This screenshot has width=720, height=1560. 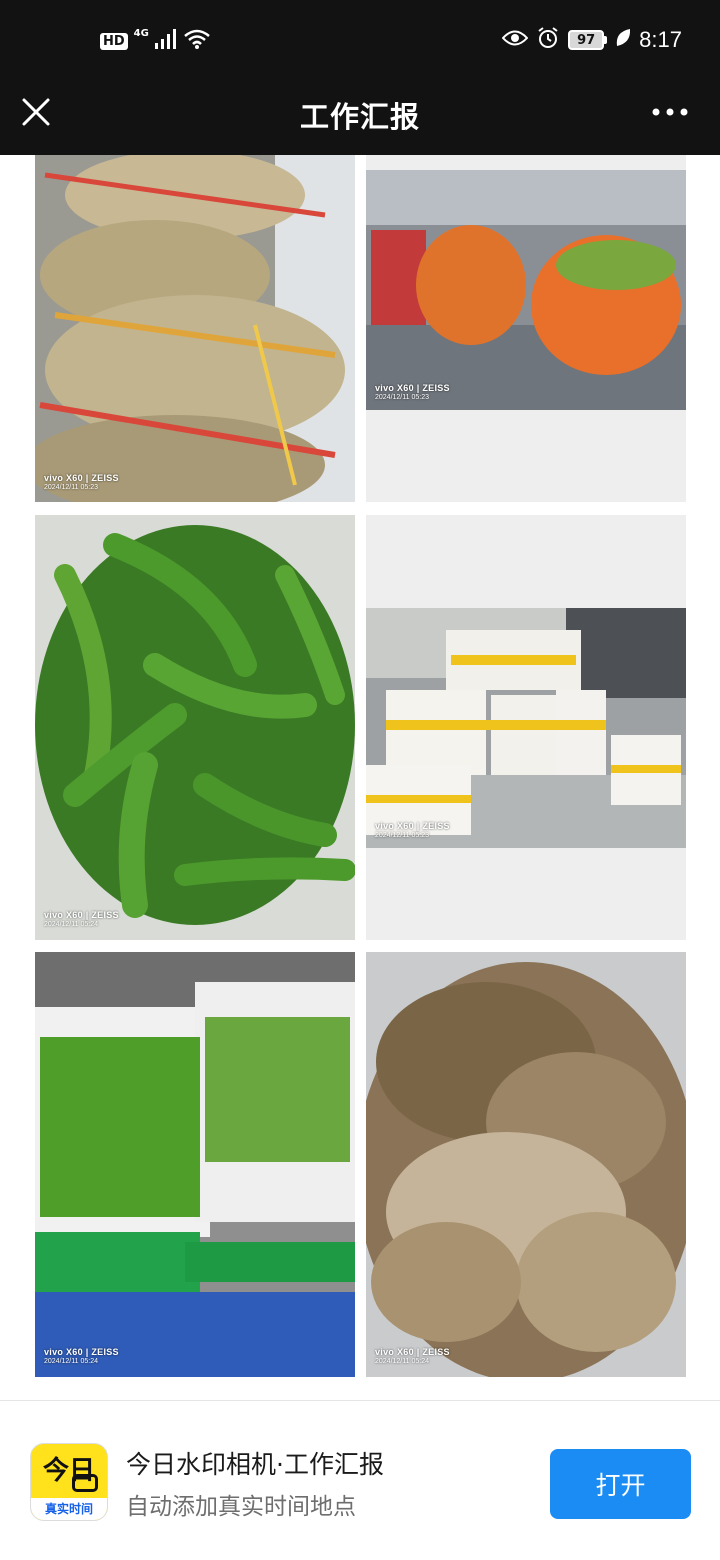 I want to click on photo-green-peppers: vivo X60 | ZEISS 2024/12/11 05:24, so click(x=195, y=727).